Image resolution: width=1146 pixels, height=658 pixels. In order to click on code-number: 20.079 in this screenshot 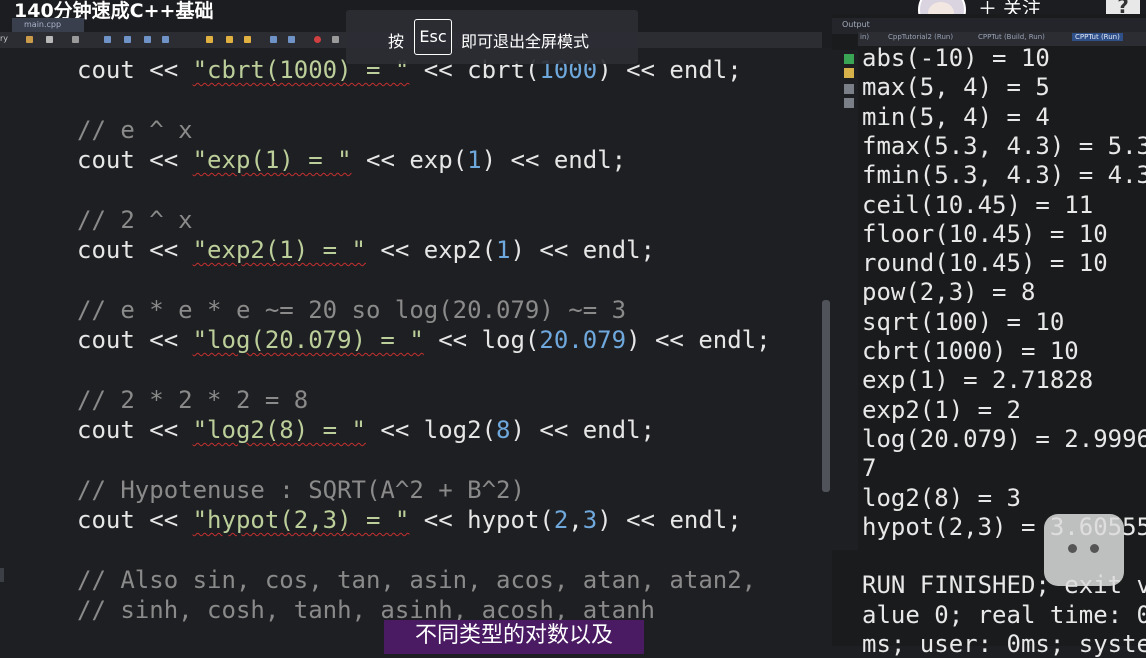, I will do `click(583, 340)`.